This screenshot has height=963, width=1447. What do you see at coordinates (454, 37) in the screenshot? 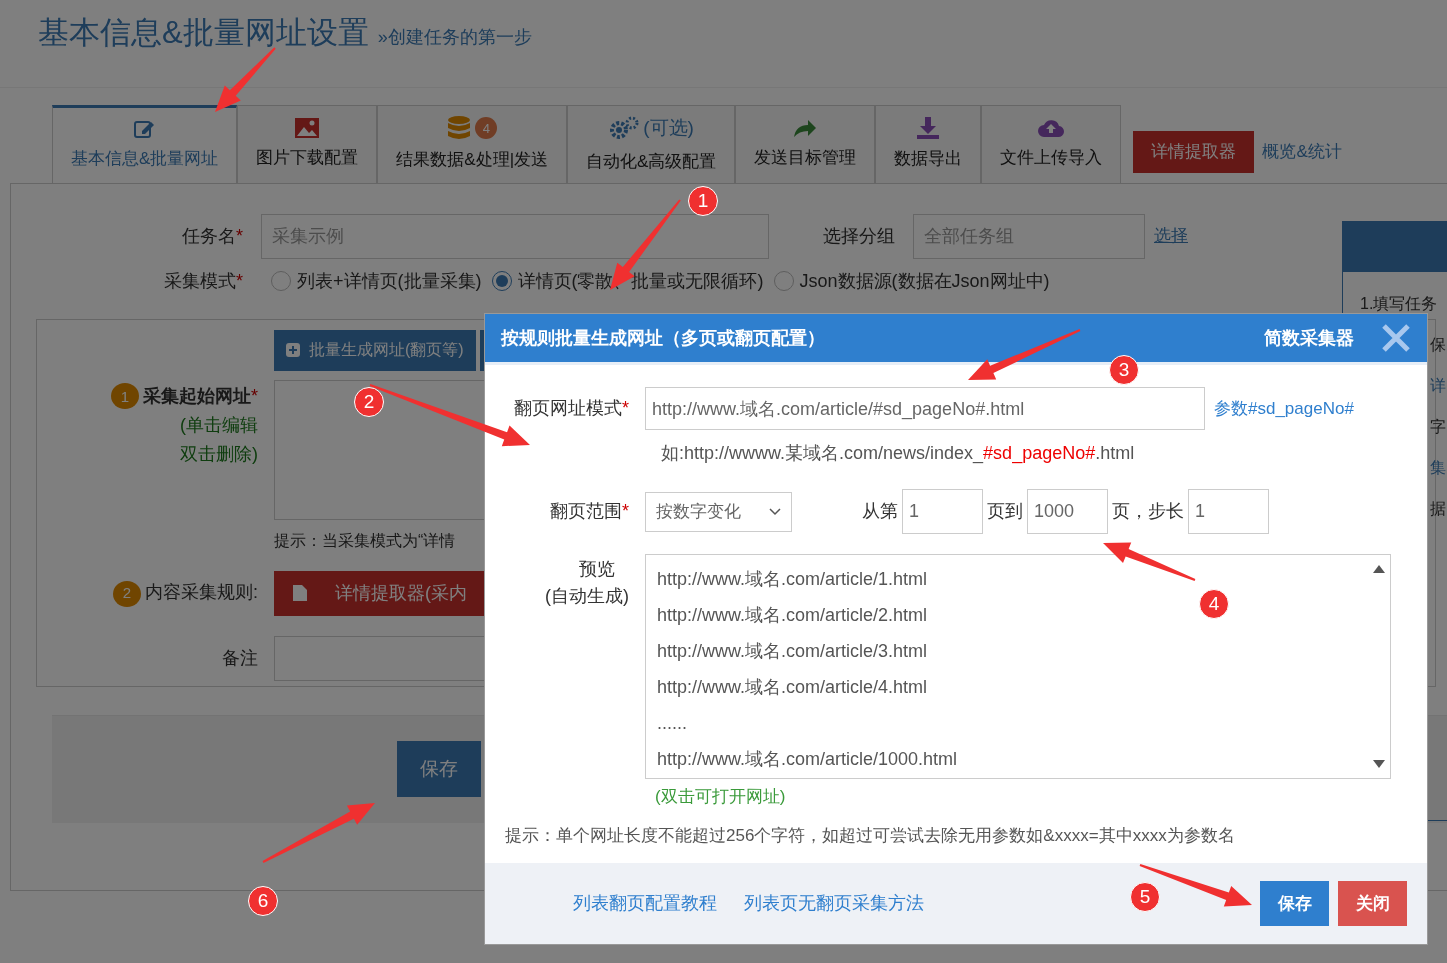
I see `page-subtitle: »创建任务的第一步` at bounding box center [454, 37].